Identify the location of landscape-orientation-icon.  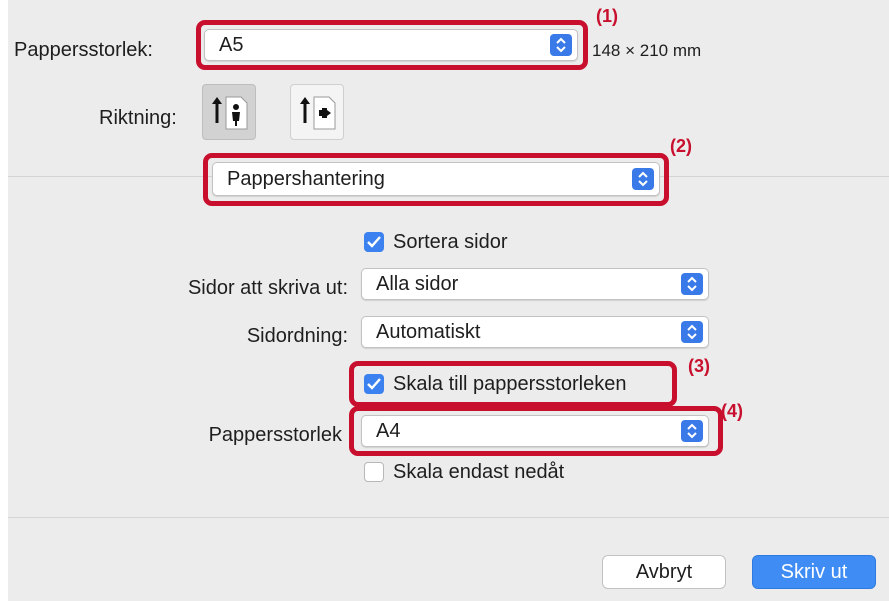
(318, 113).